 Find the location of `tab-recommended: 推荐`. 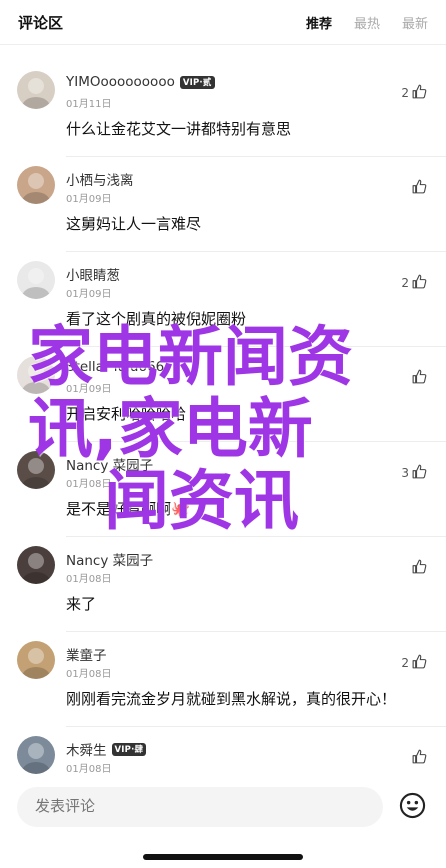

tab-recommended: 推荐 is located at coordinates (319, 22).